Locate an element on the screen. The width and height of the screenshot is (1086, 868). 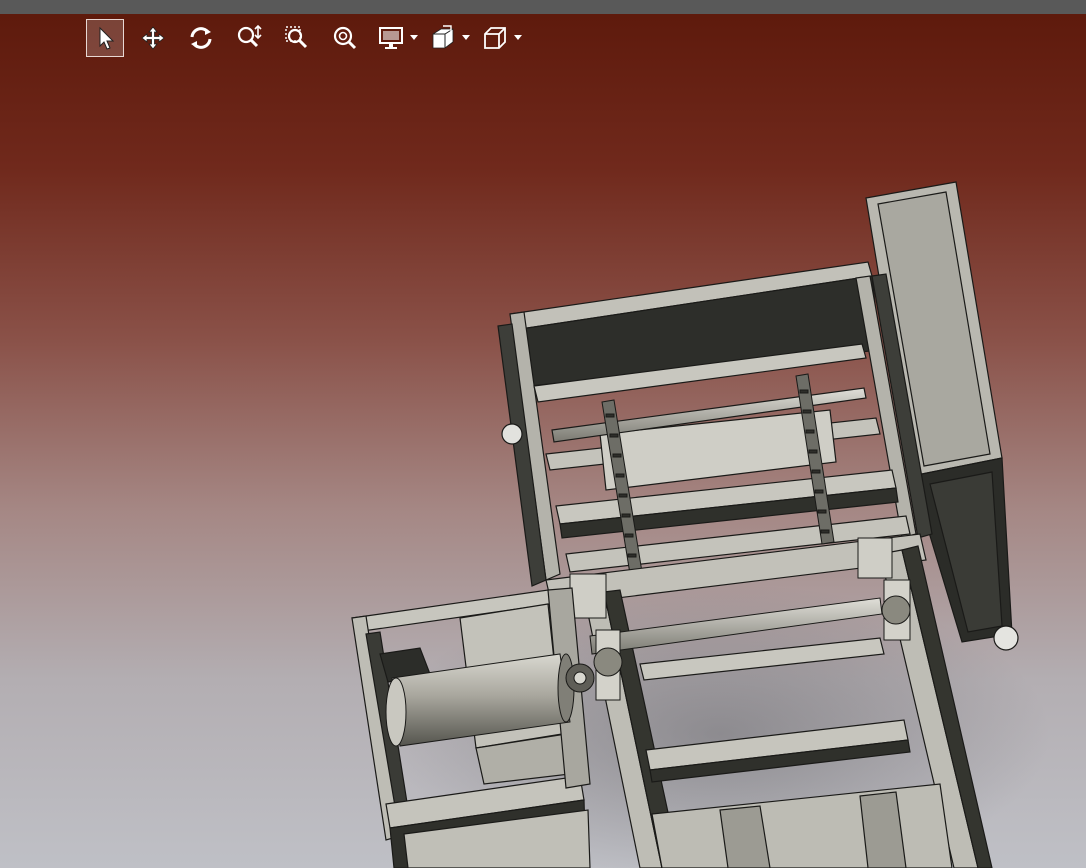
section-view-button is located at coordinates (443, 38).